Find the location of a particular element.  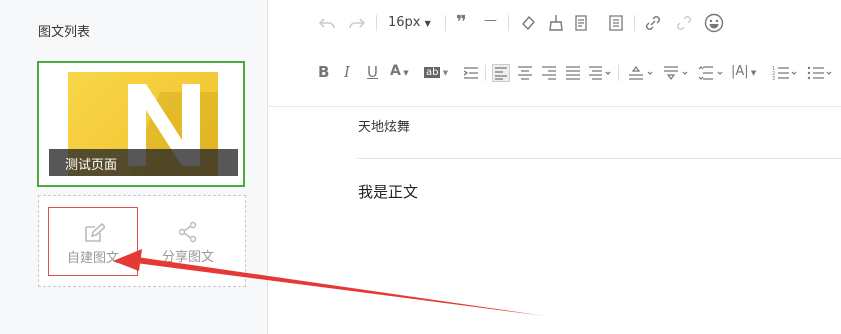

article-subtitle: 天地炫舞 is located at coordinates (384, 125).